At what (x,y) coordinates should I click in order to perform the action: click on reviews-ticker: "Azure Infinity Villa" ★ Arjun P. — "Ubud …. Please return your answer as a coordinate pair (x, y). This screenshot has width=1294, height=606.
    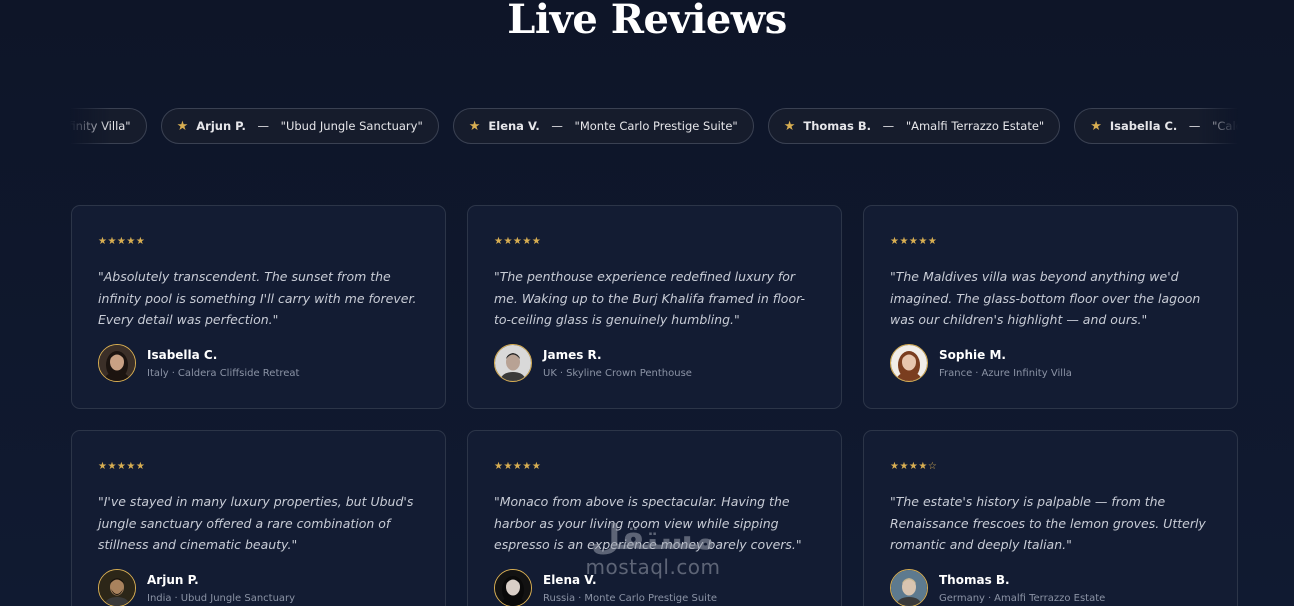
    Looking at the image, I should click on (654, 127).